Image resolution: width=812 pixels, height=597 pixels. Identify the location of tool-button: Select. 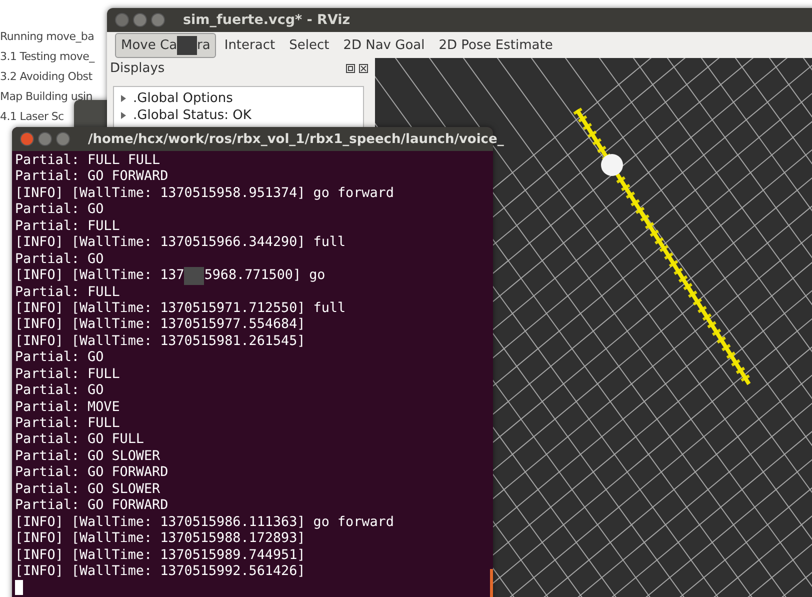
(309, 45).